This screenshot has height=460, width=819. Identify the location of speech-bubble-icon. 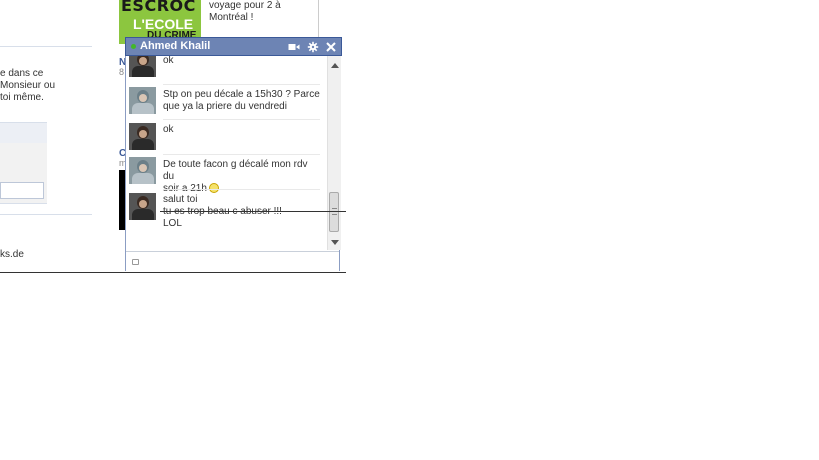
(135, 262).